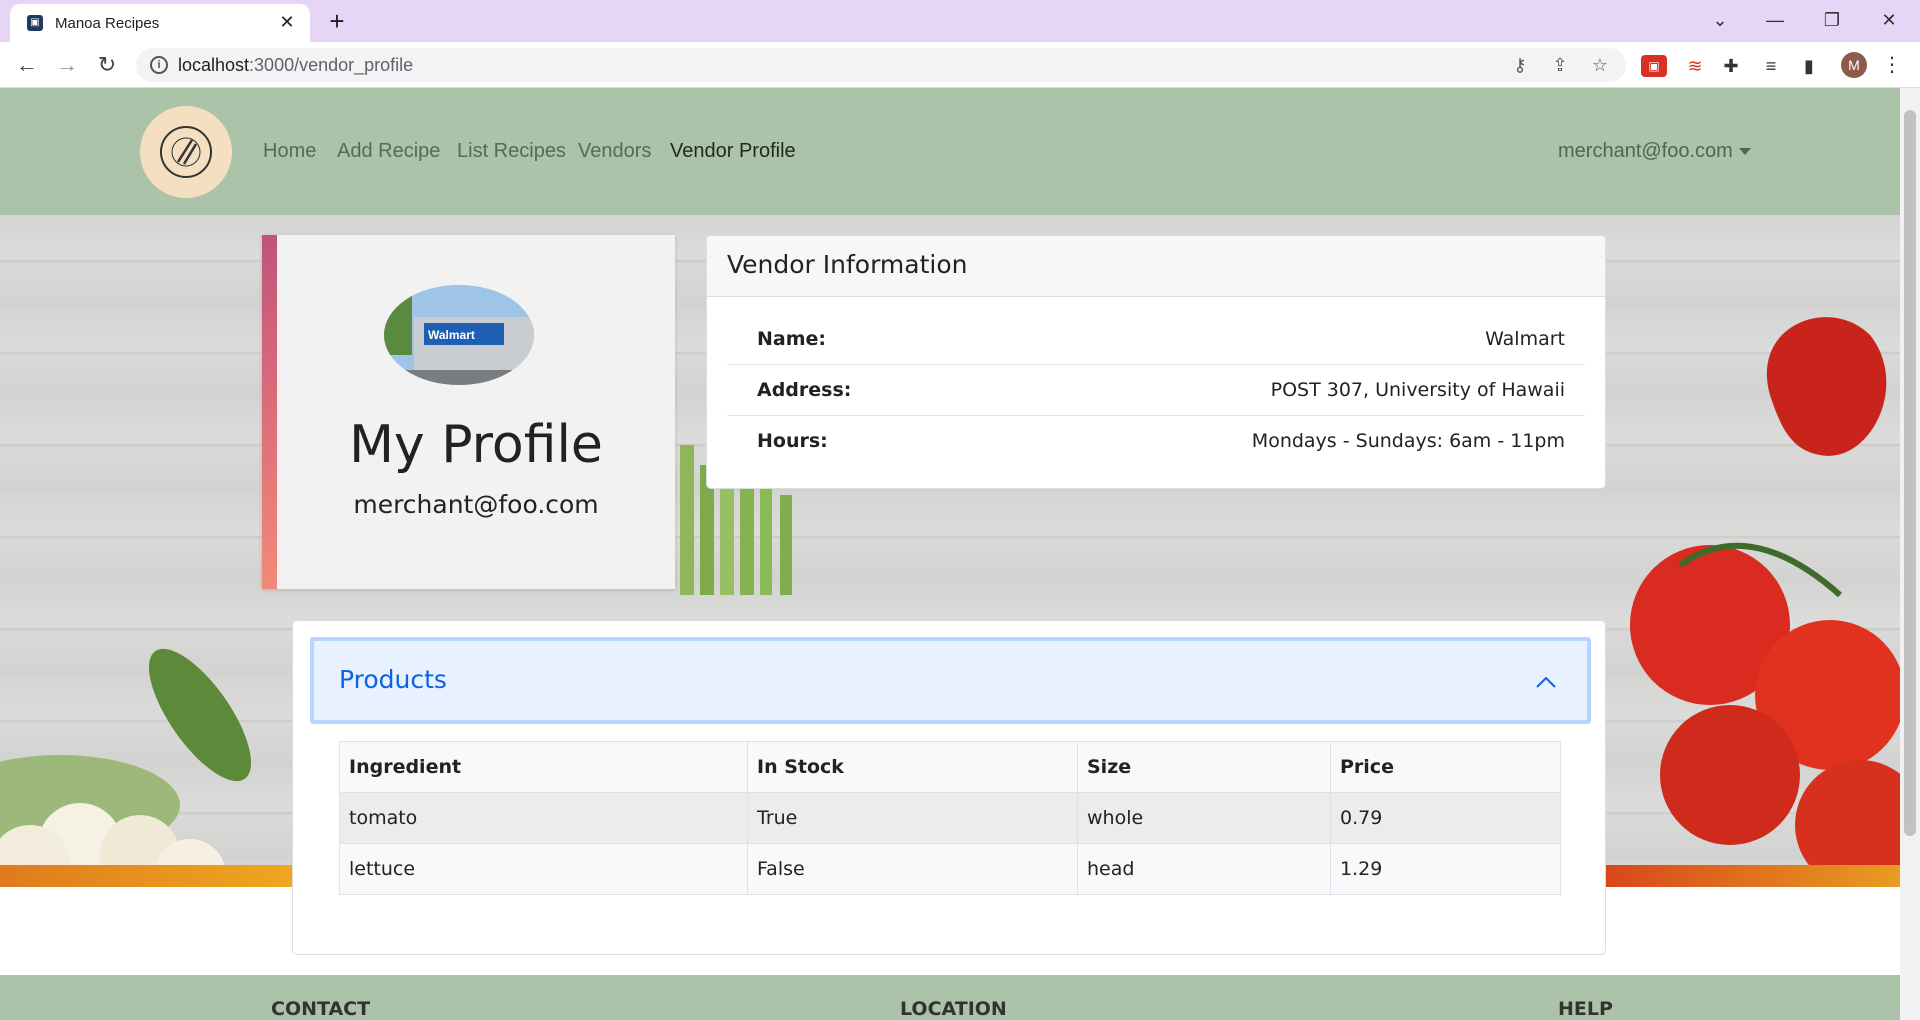  What do you see at coordinates (1645, 151) in the screenshot?
I see `user-email: merchant@foo.com` at bounding box center [1645, 151].